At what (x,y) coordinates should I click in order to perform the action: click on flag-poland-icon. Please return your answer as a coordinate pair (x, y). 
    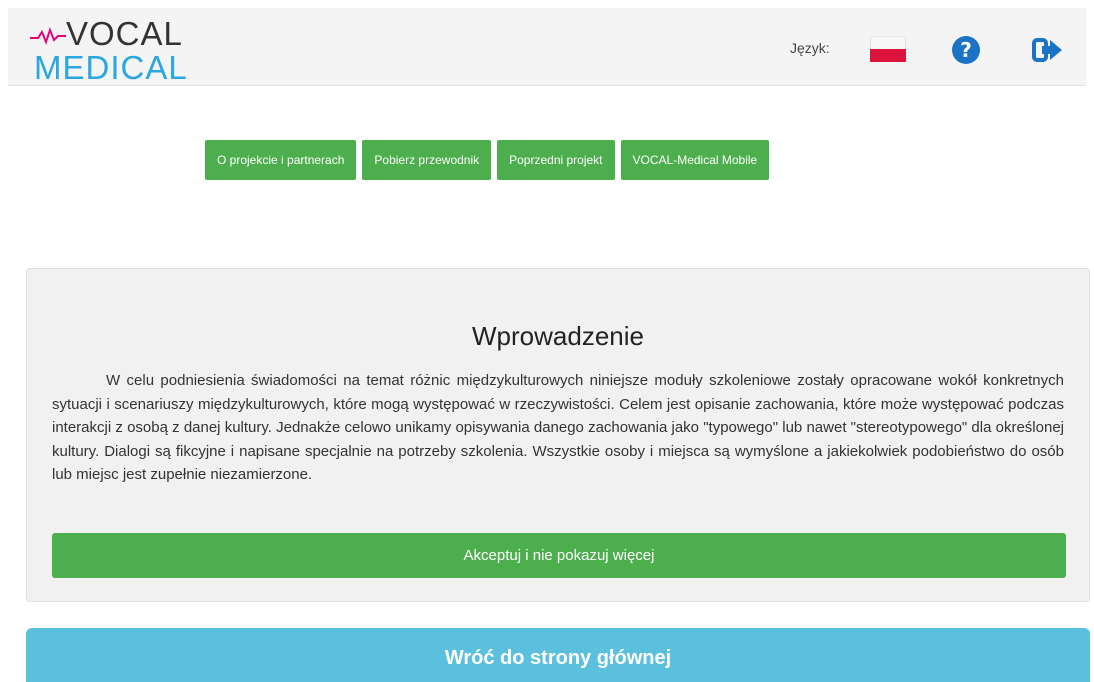
    Looking at the image, I should click on (888, 49).